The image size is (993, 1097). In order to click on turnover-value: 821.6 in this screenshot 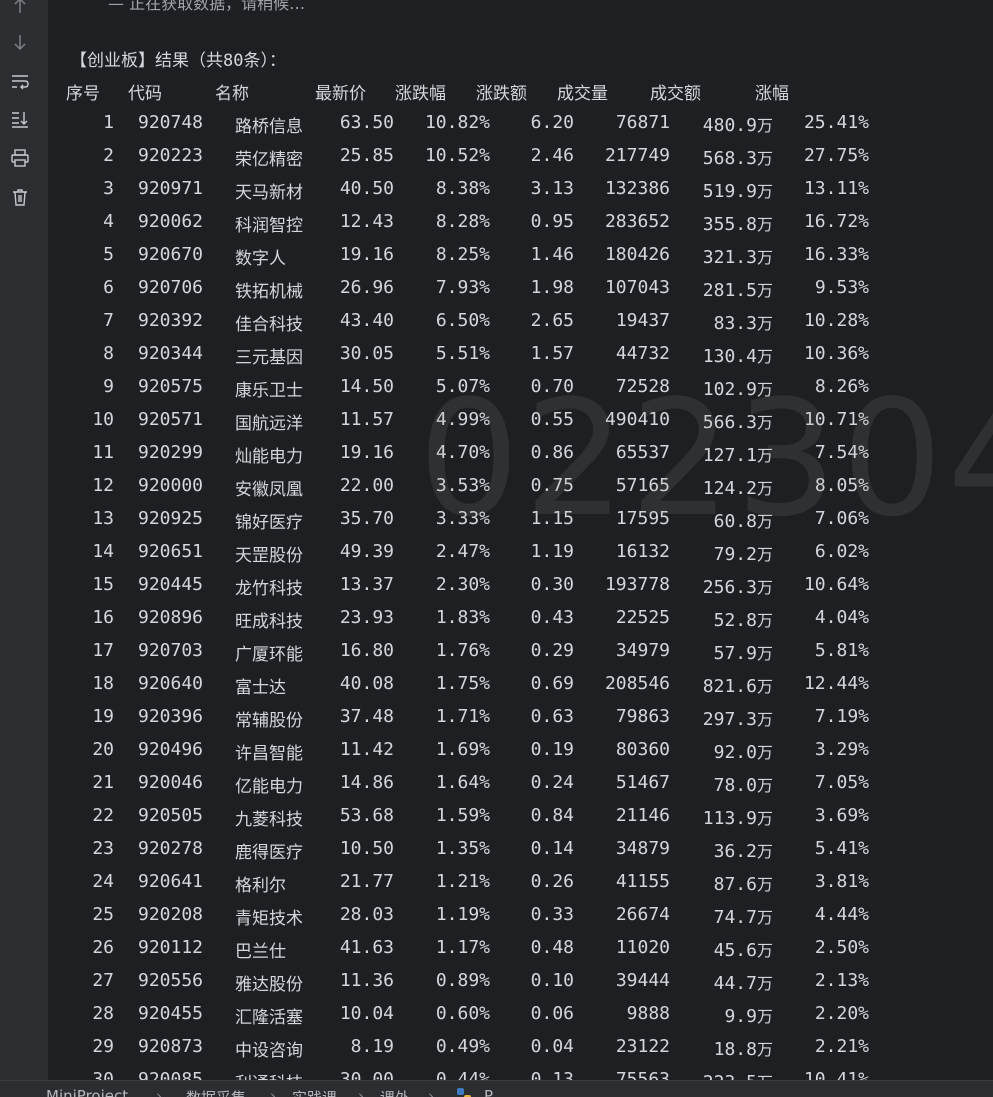, I will do `click(729, 686)`.